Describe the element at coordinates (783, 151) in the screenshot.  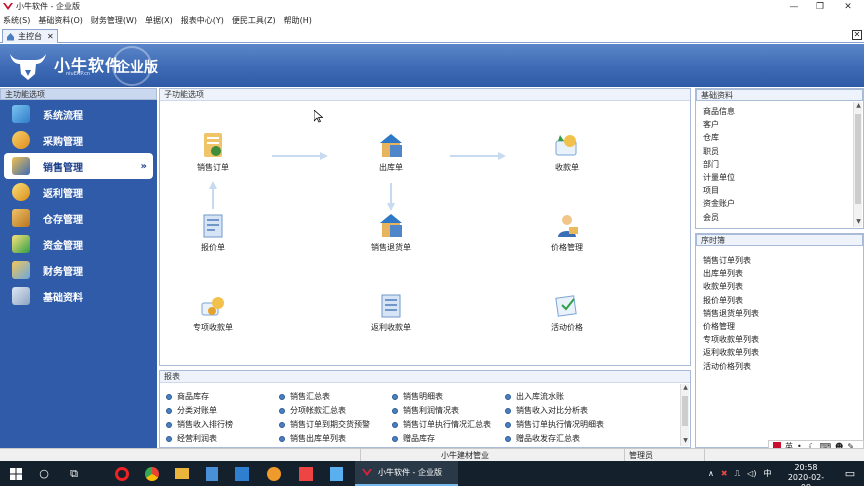
I see `base-data-link: 职员` at that location.